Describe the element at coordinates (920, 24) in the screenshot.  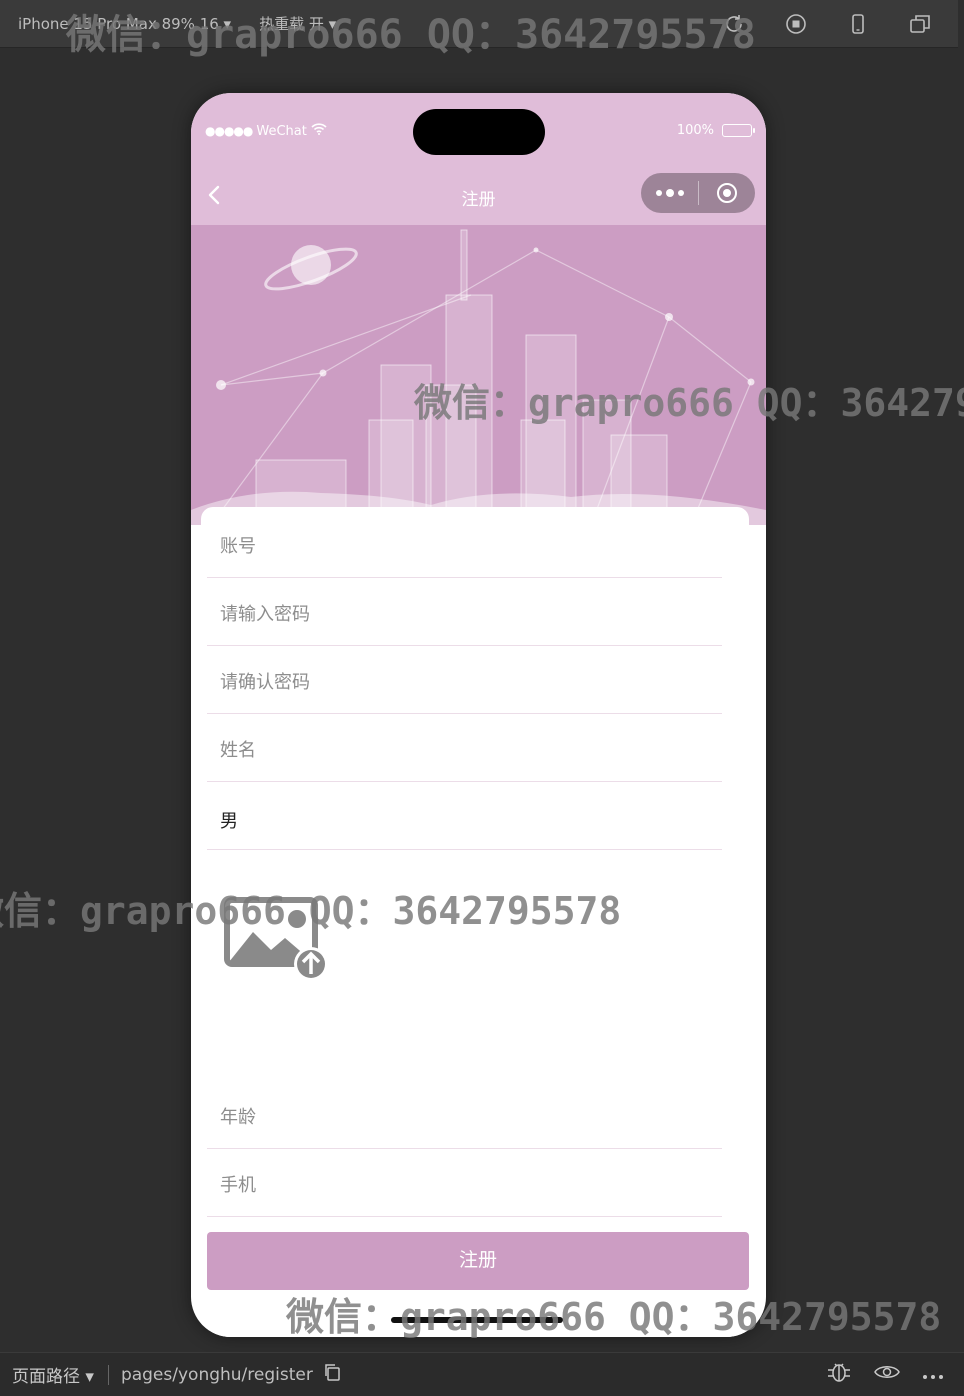
I see `window-icon` at that location.